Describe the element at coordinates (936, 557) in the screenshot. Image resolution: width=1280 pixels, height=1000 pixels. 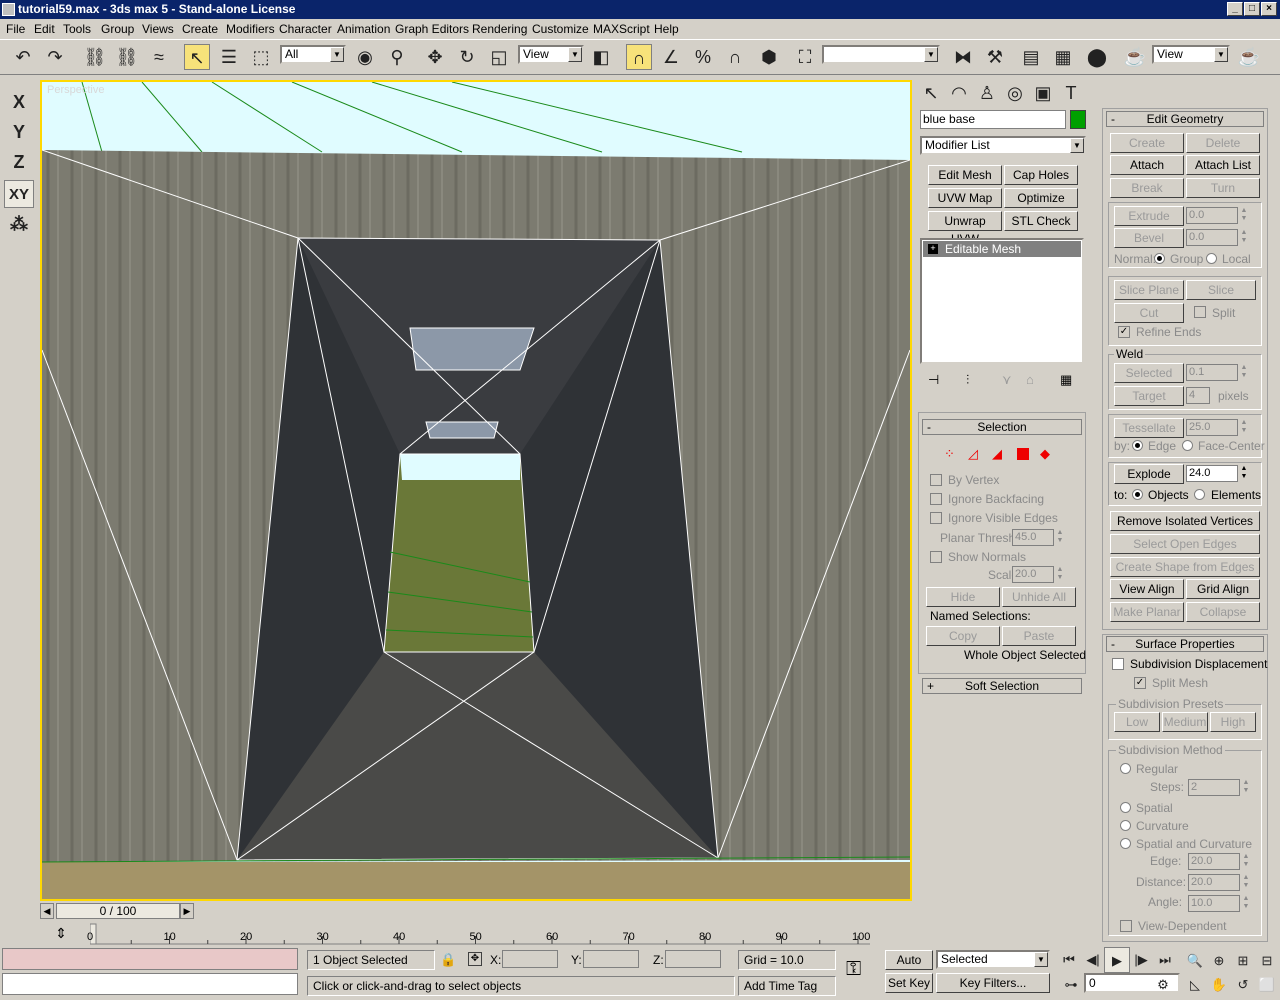
I see `show-normals-checkbox` at that location.